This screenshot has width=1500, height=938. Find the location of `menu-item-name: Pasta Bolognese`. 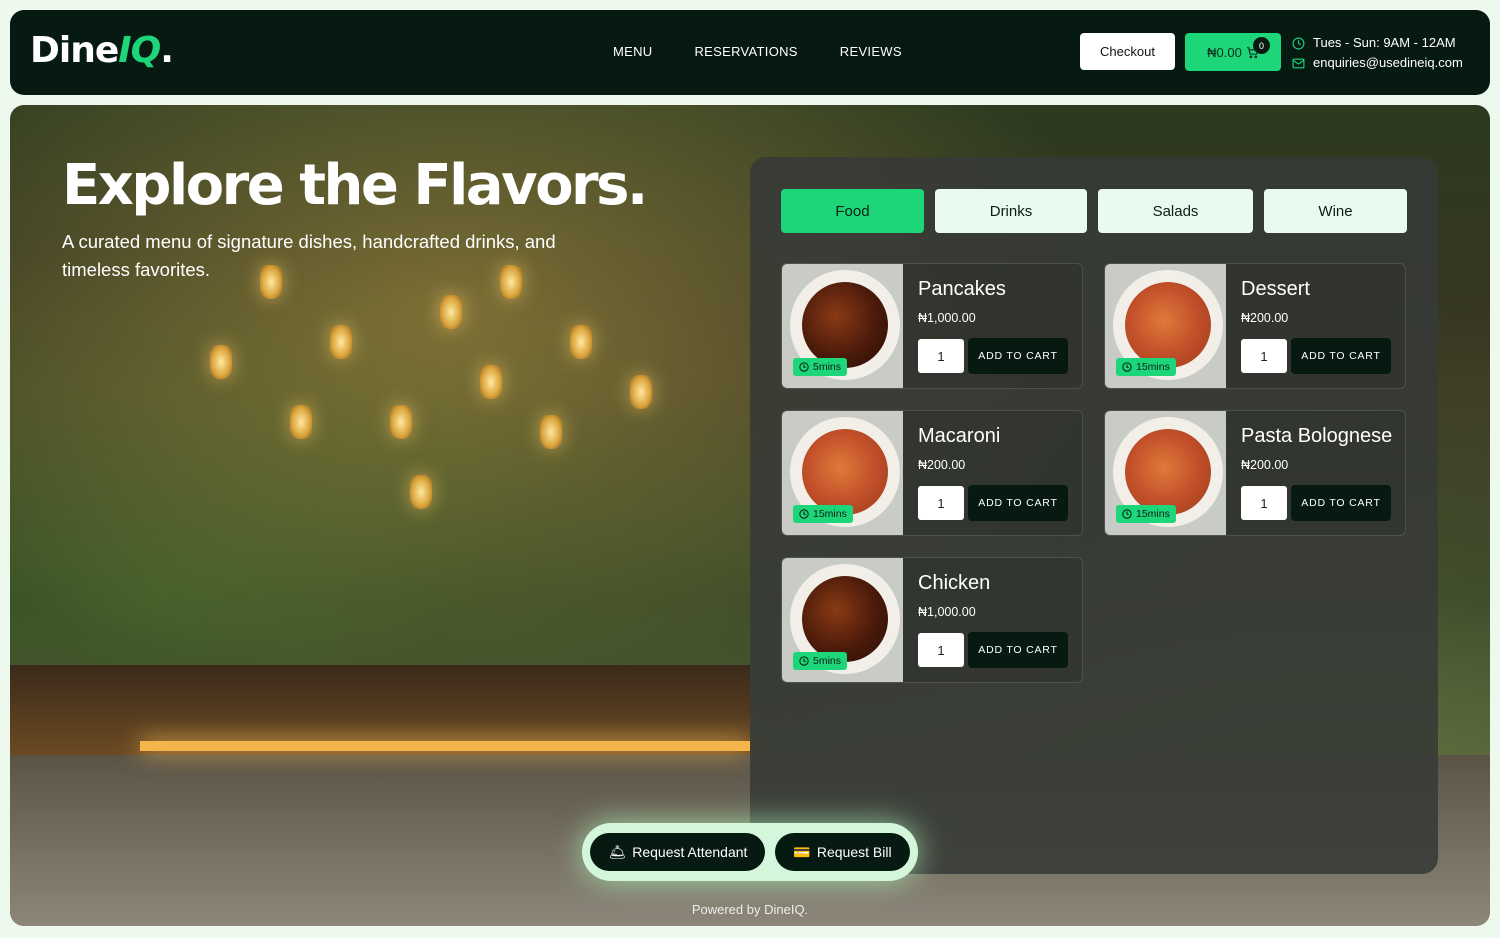

menu-item-name: Pasta Bolognese is located at coordinates (1317, 436).